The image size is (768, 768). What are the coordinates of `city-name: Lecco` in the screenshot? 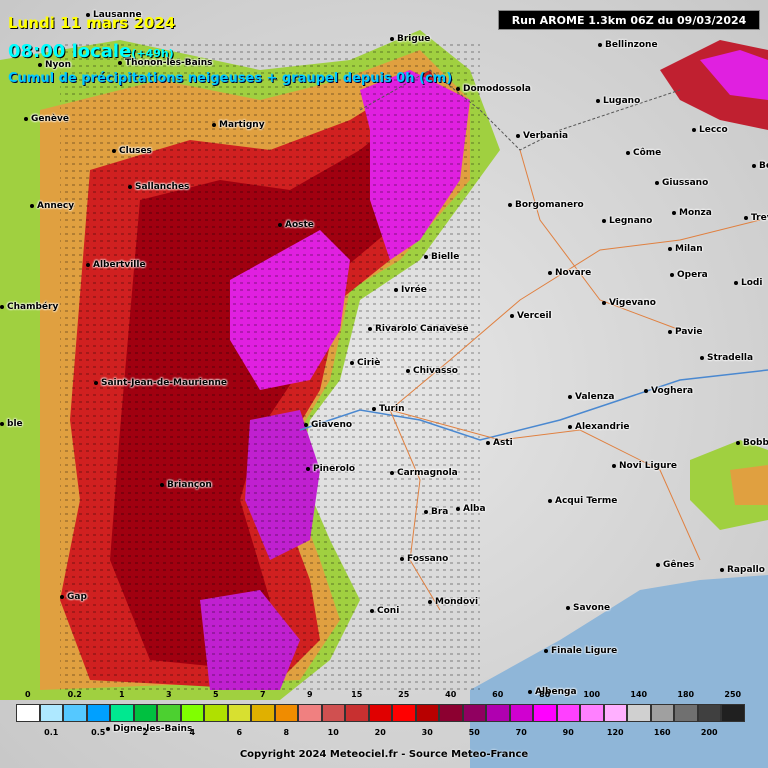 It's located at (713, 130).